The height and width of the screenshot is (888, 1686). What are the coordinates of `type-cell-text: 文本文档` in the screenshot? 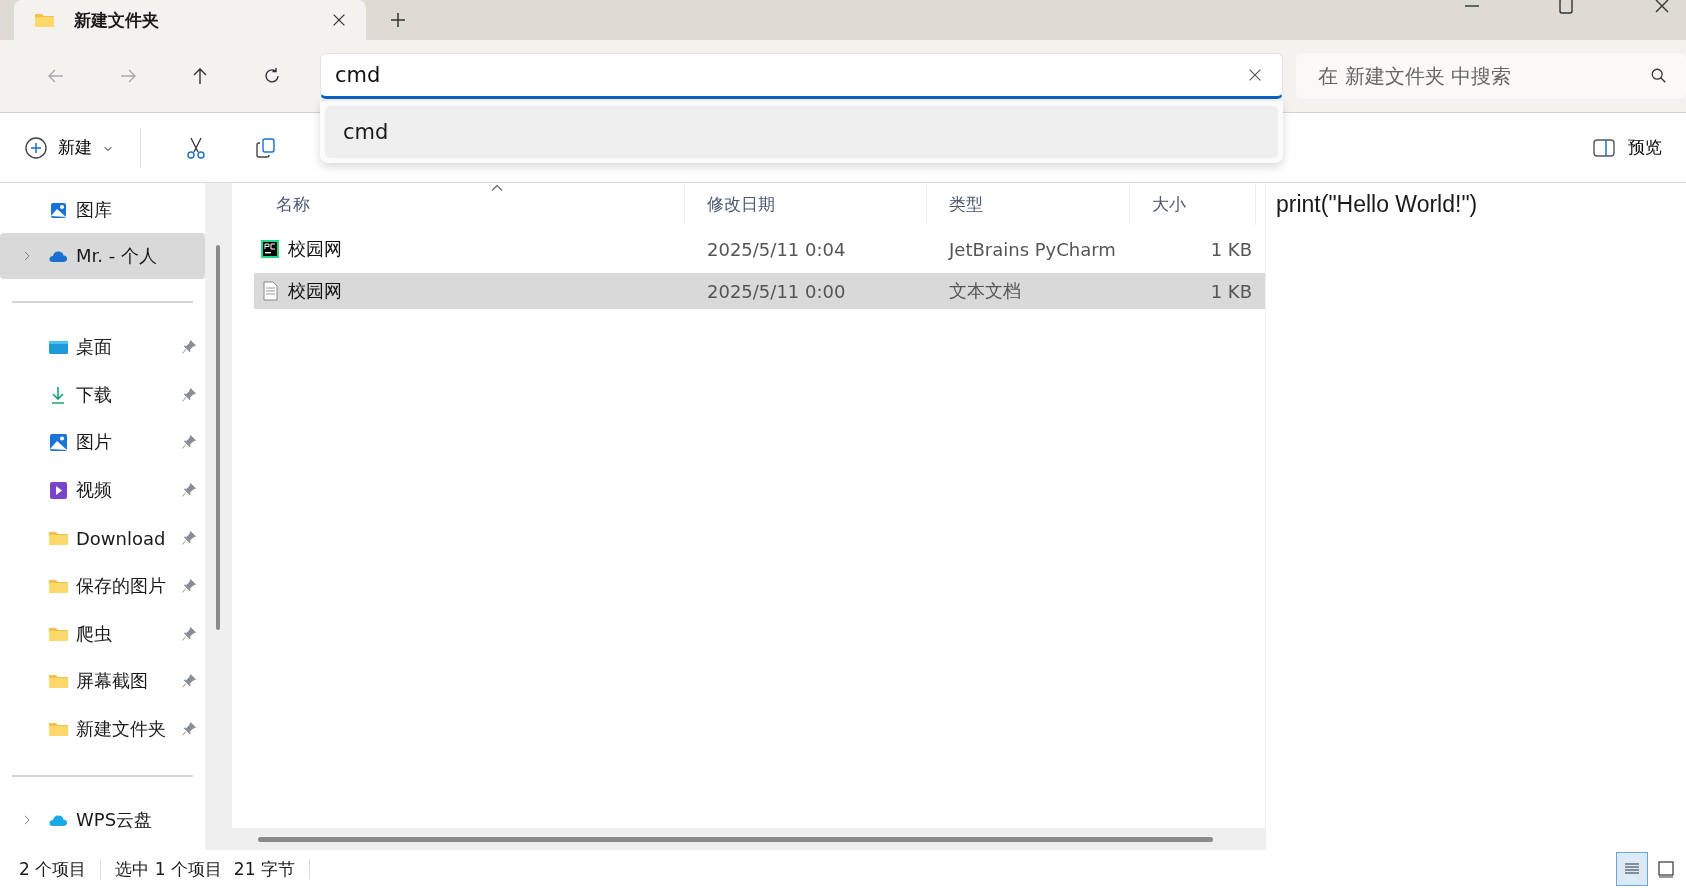 It's located at (985, 291).